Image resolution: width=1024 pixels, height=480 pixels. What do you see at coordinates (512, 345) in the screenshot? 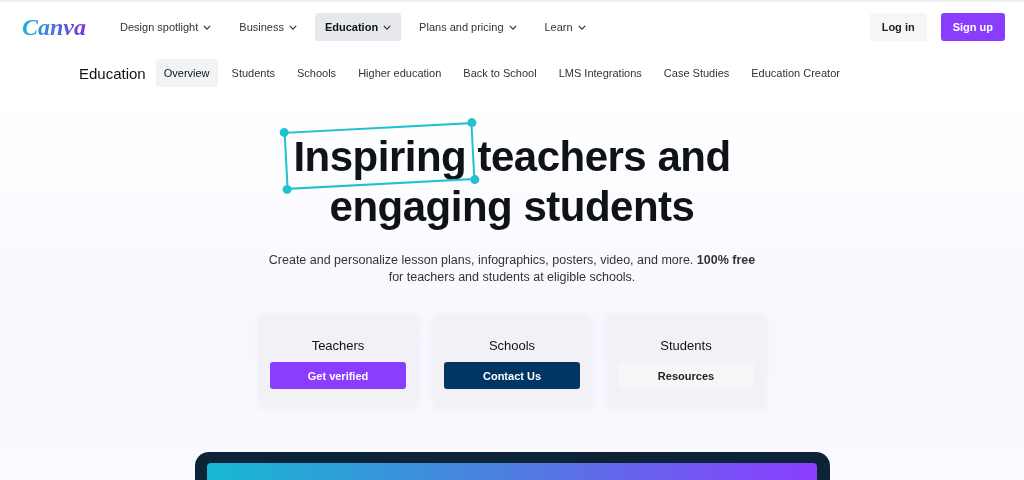
I see `card-title: Schools` at bounding box center [512, 345].